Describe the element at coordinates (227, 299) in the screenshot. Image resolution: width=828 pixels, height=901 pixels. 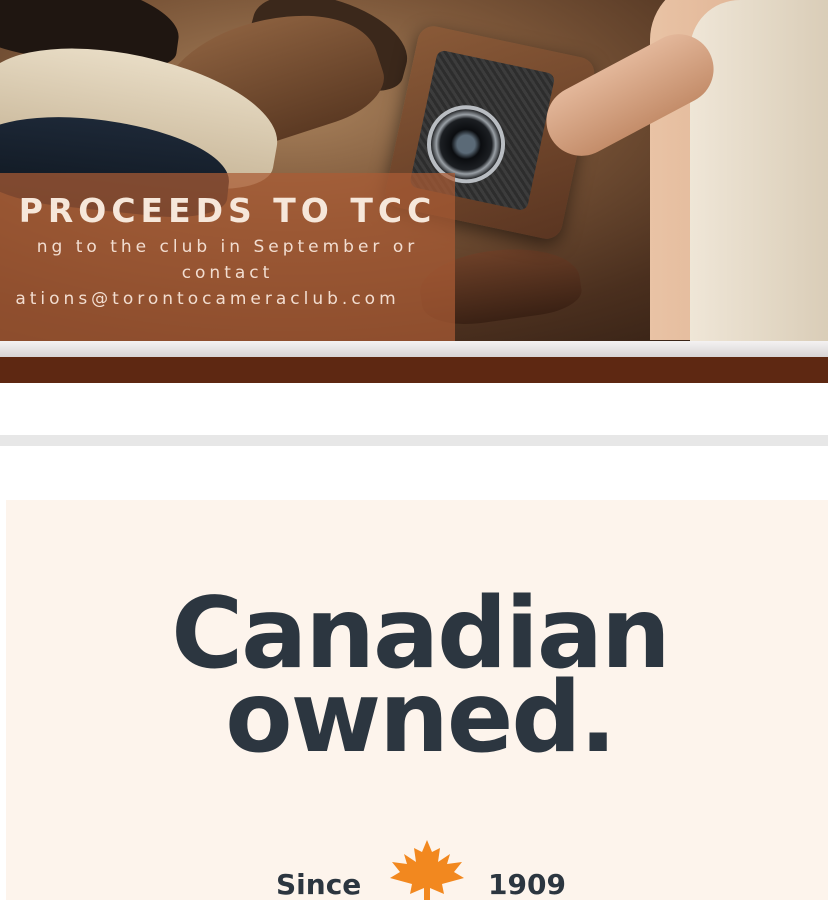
I see `contact-email: ations@torontocameraclub.com` at that location.